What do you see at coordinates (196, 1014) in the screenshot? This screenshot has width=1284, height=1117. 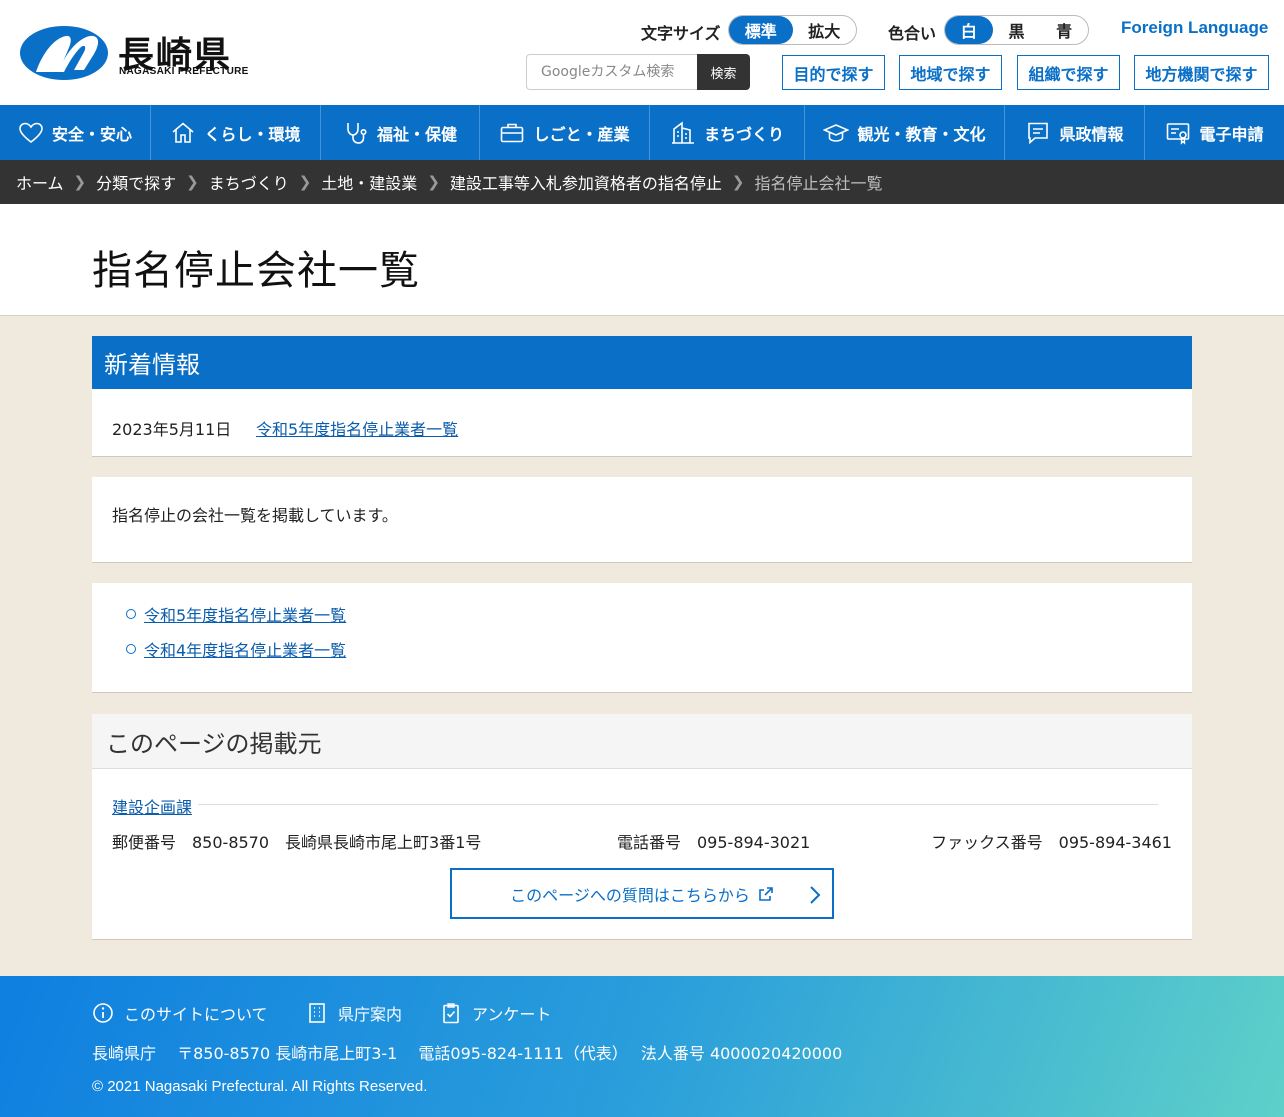 I see `footer-link-label: このサイトについて` at bounding box center [196, 1014].